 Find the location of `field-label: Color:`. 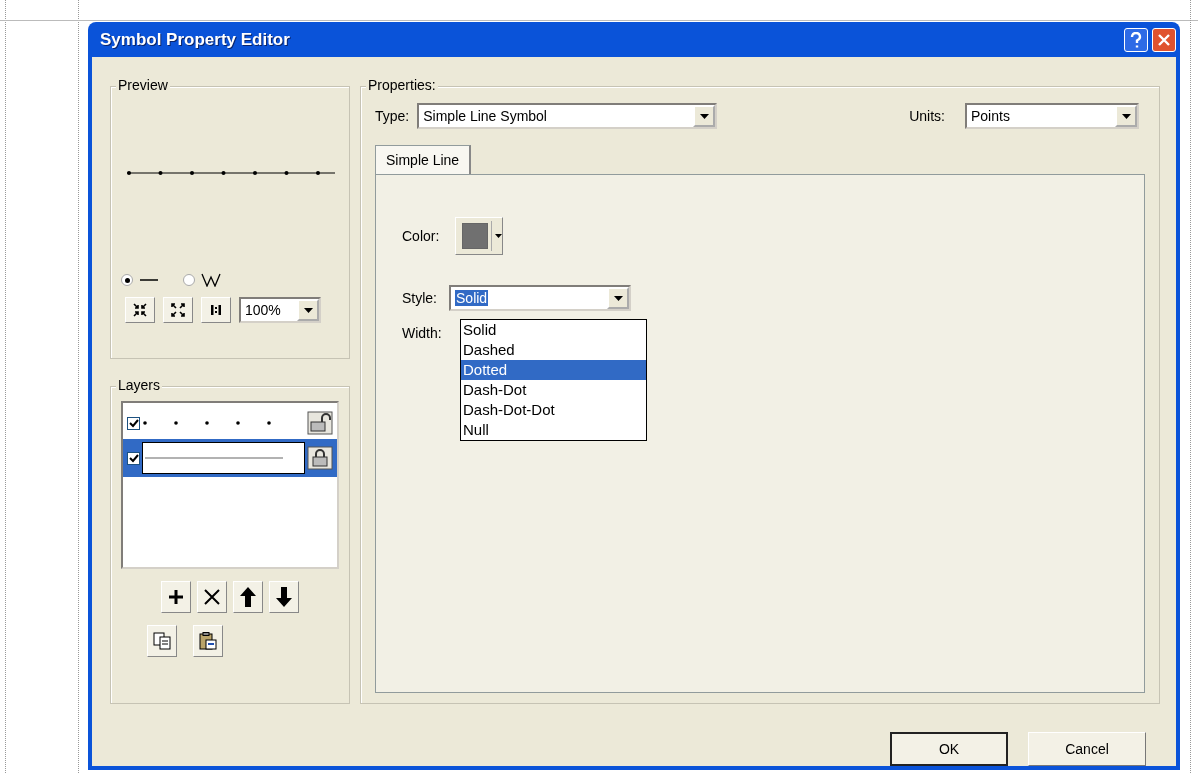

field-label: Color: is located at coordinates (421, 236).